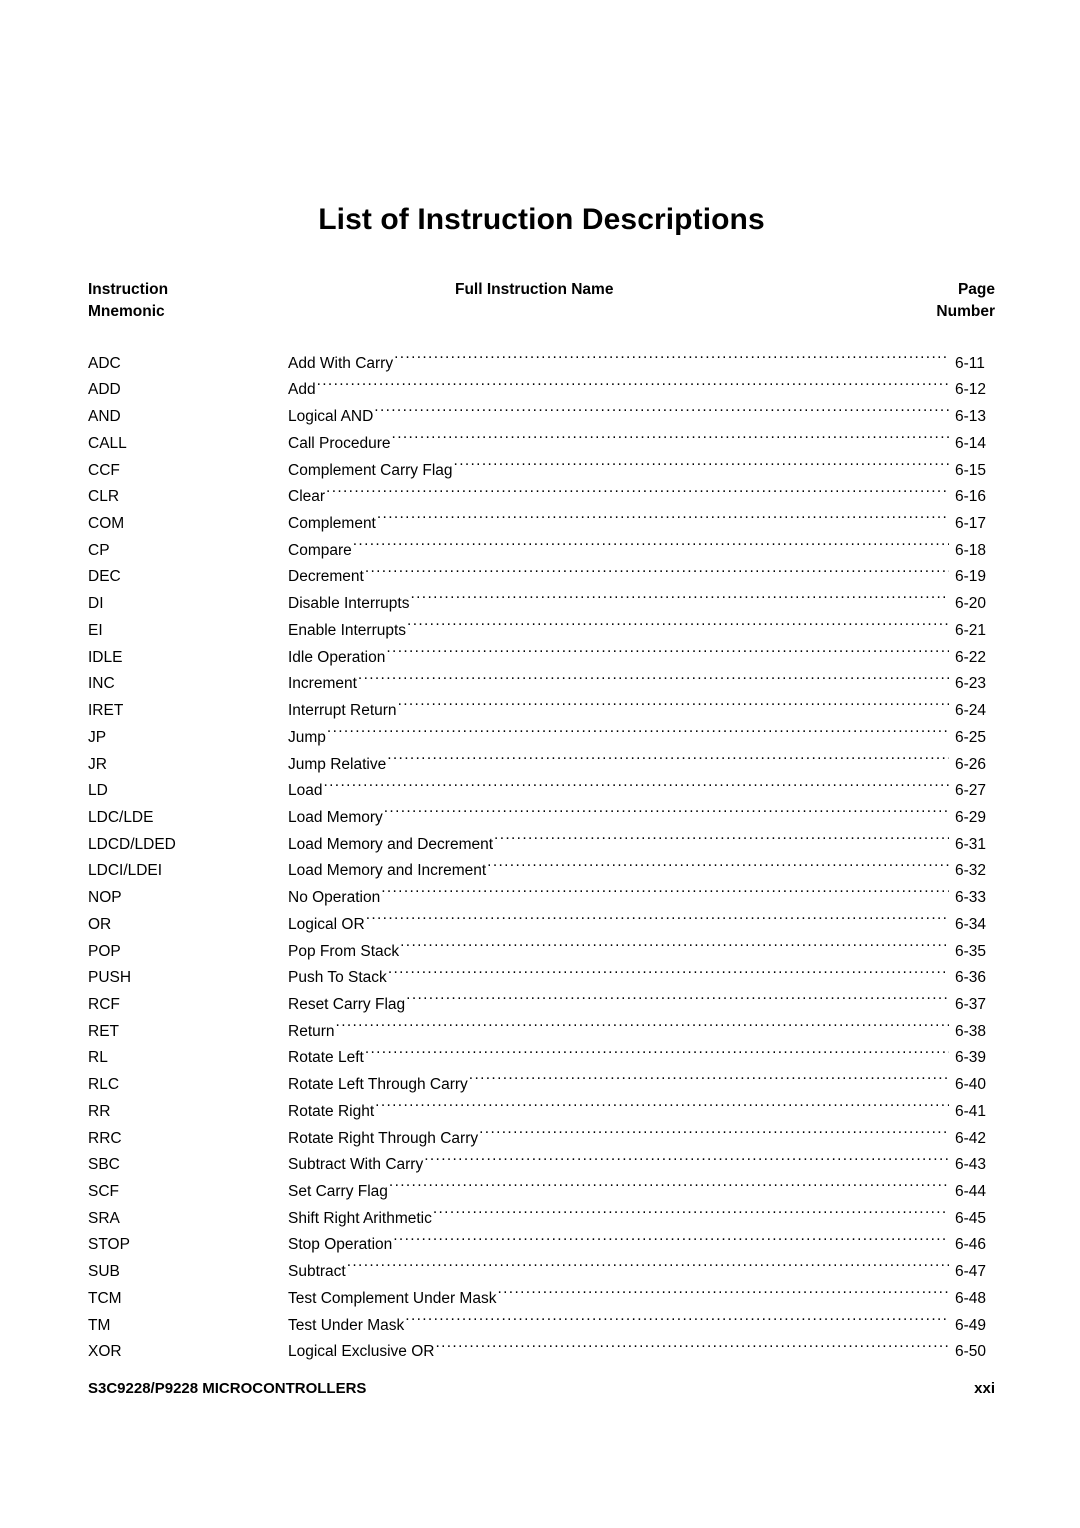  I want to click on table-row: CLRClear6-16, so click(541, 490).